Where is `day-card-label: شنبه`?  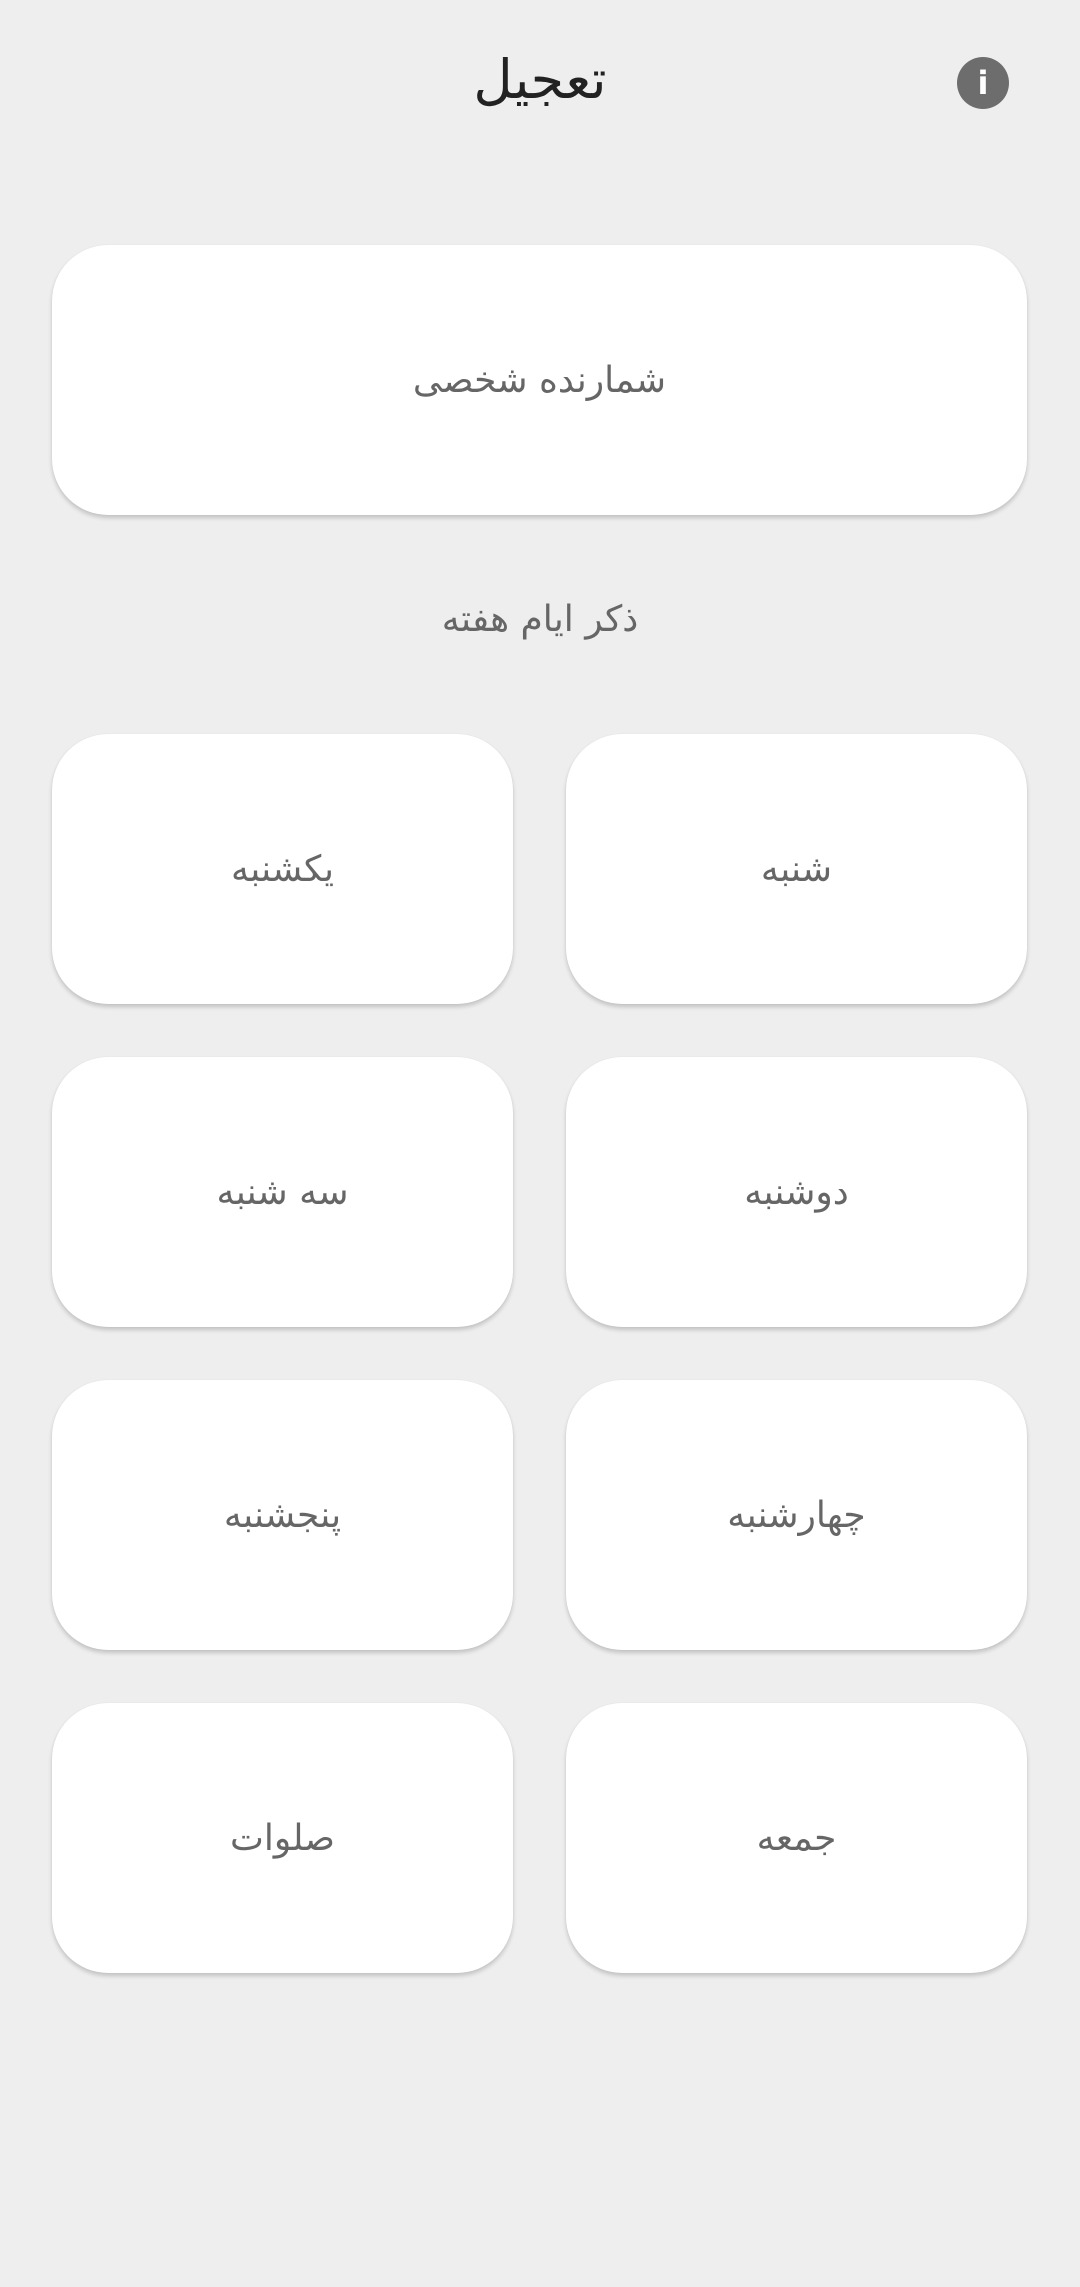
day-card-label: شنبه is located at coordinates (796, 869).